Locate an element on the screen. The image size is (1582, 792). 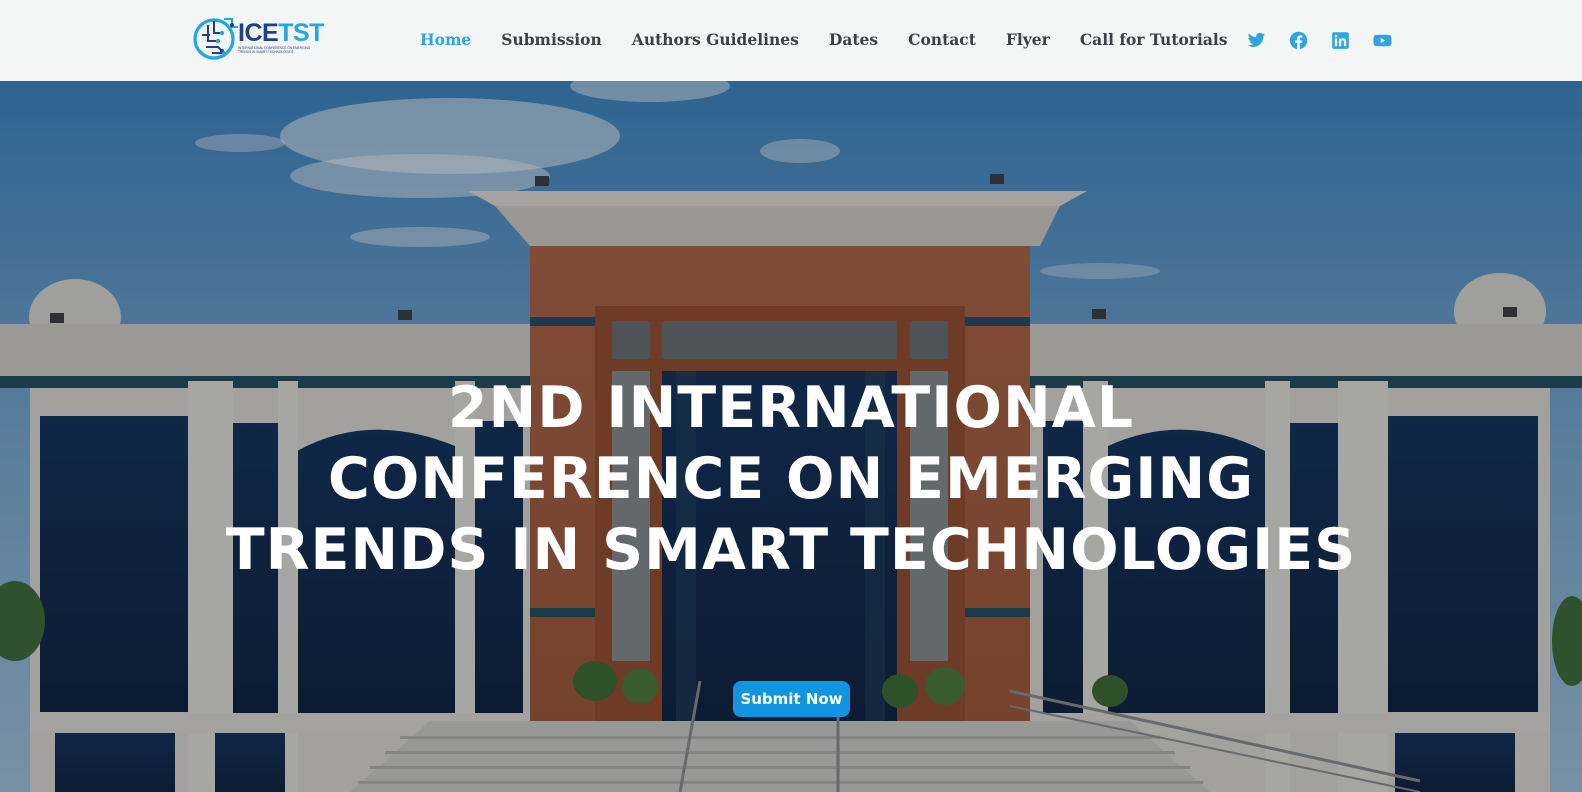
submit-now-button: Submit Now is located at coordinates (791, 699).